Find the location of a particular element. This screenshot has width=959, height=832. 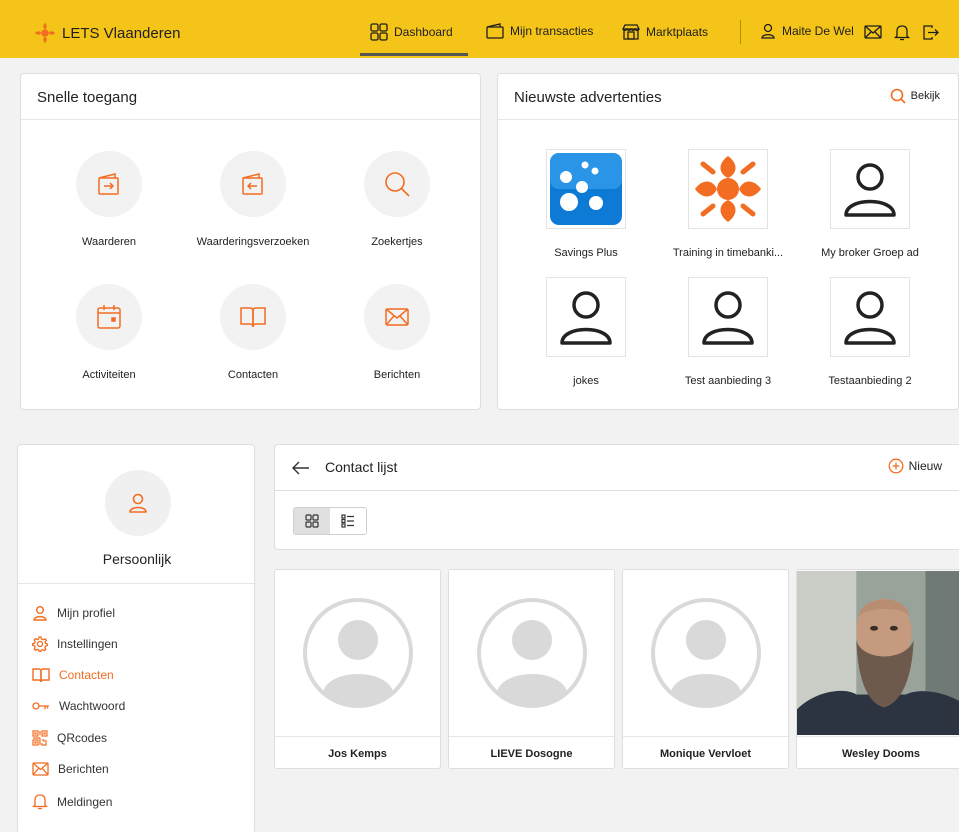

sidebar-item-contacten: Contacten is located at coordinates (73, 675).